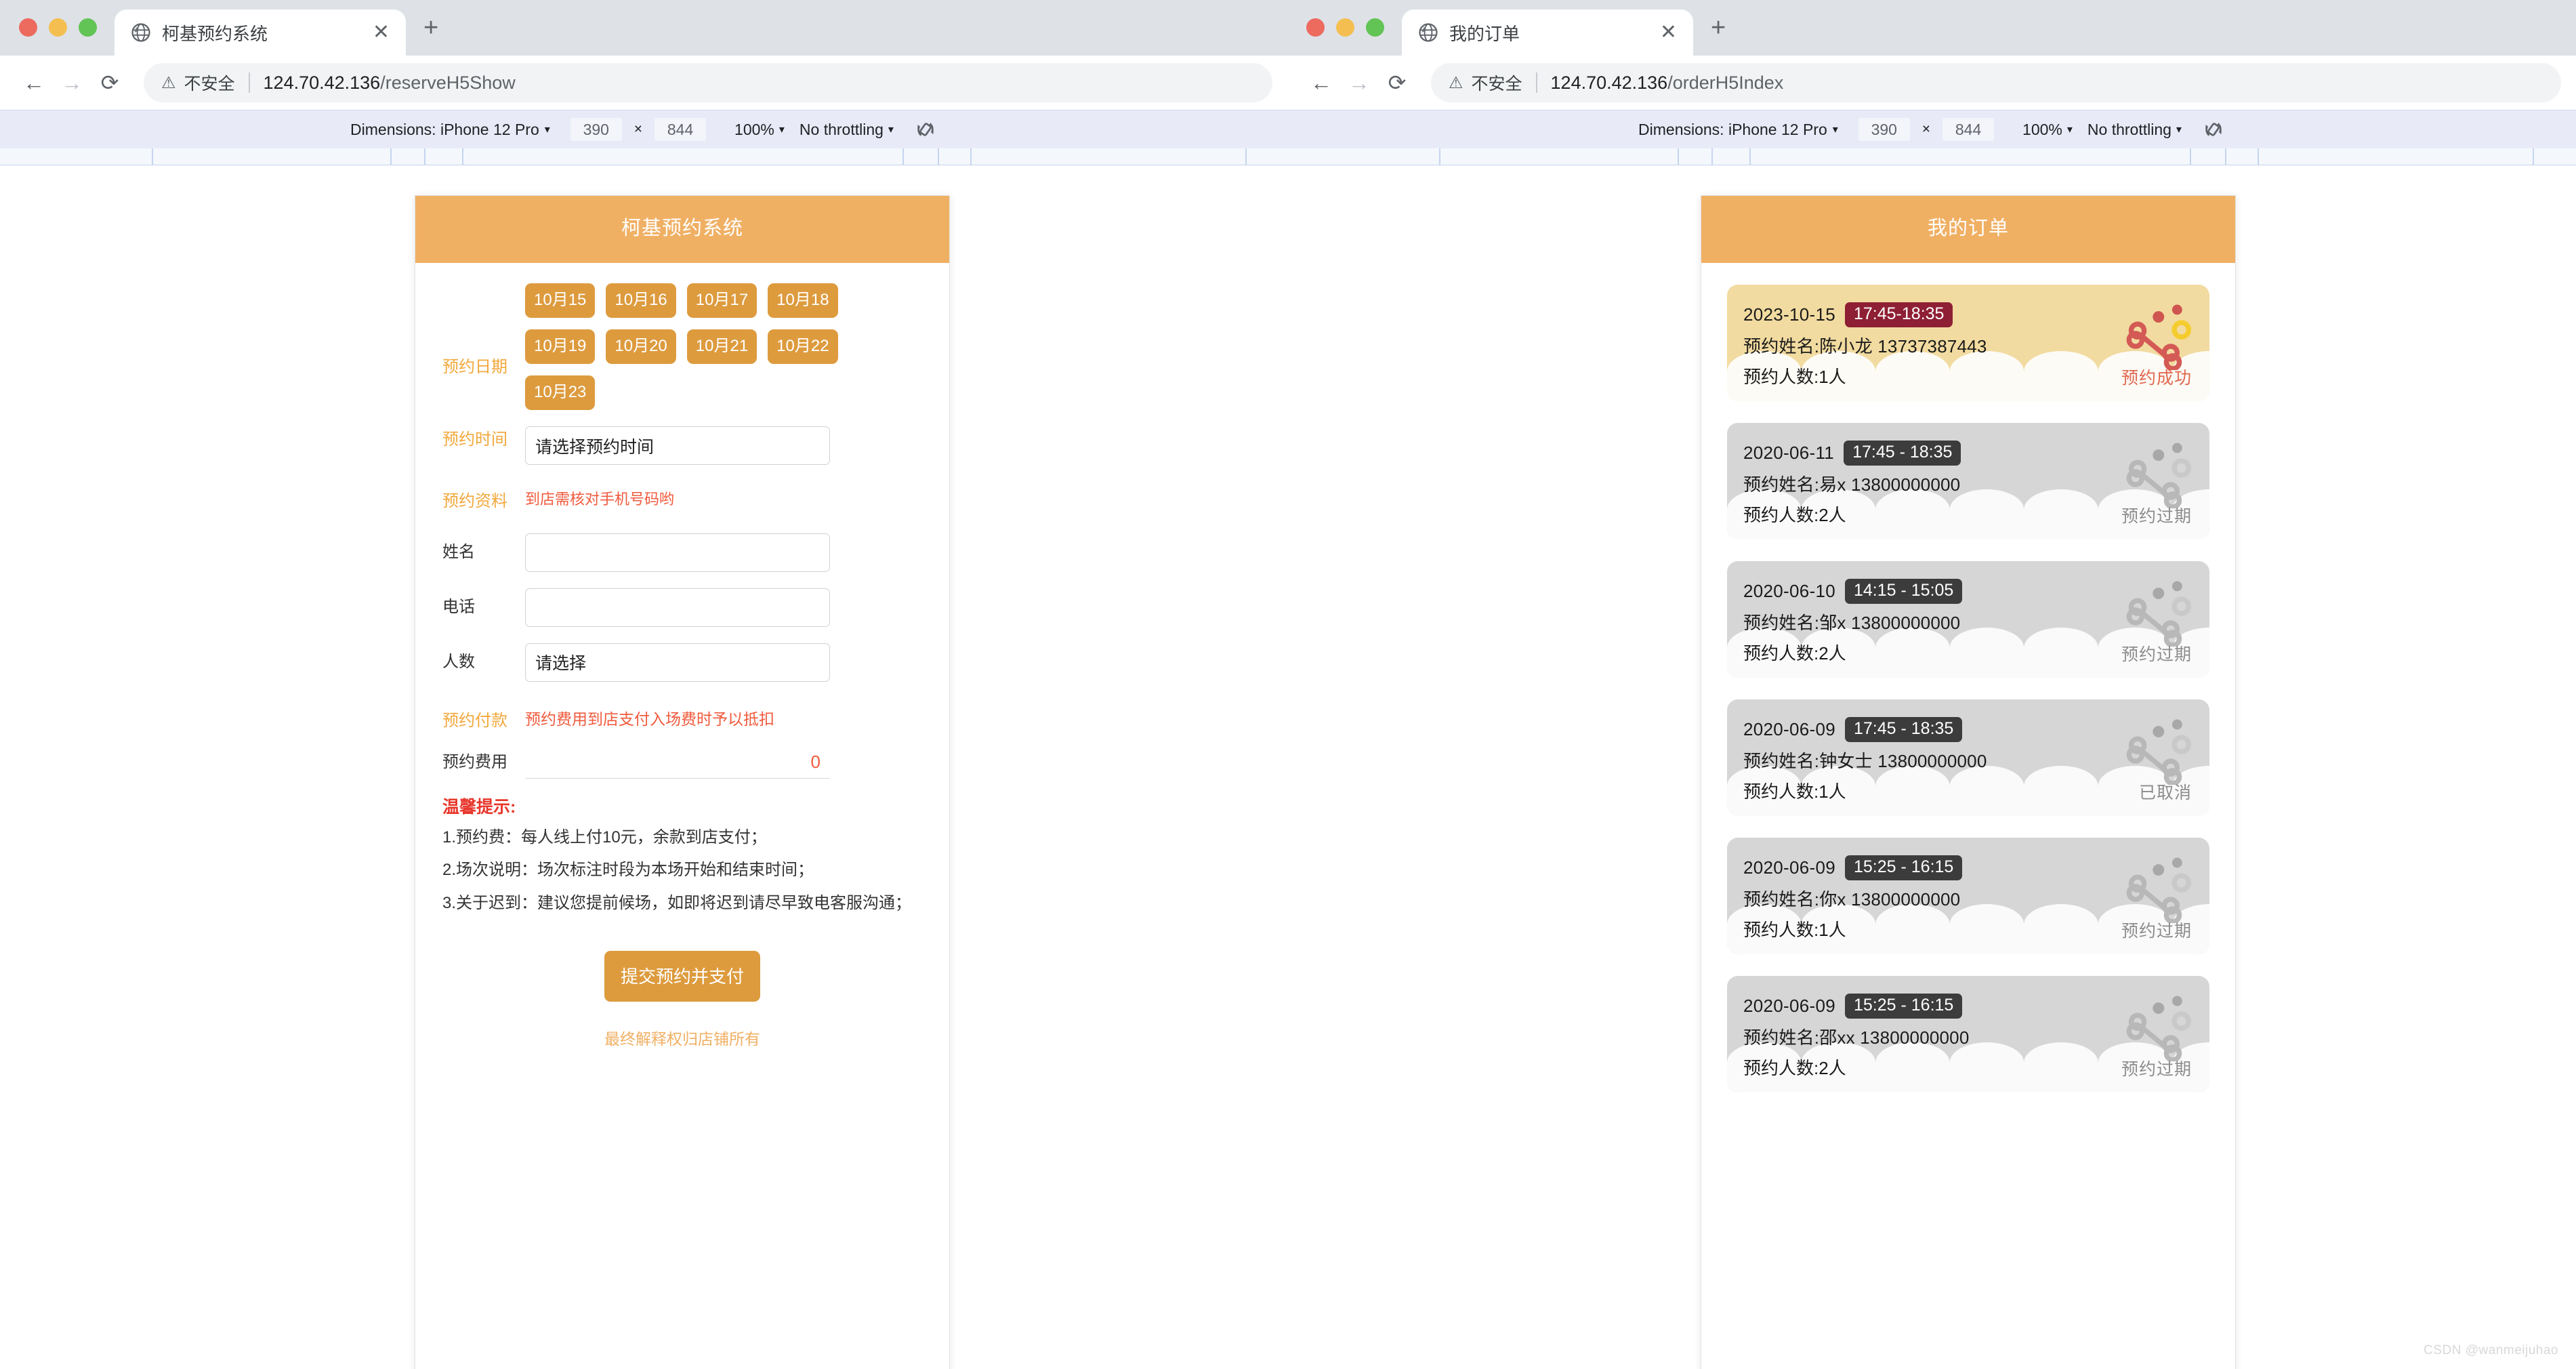 This screenshot has height=1369, width=2576. Describe the element at coordinates (649, 719) in the screenshot. I see `payment-hint: 预约费用到店支付入场费时予以抵扣` at that location.